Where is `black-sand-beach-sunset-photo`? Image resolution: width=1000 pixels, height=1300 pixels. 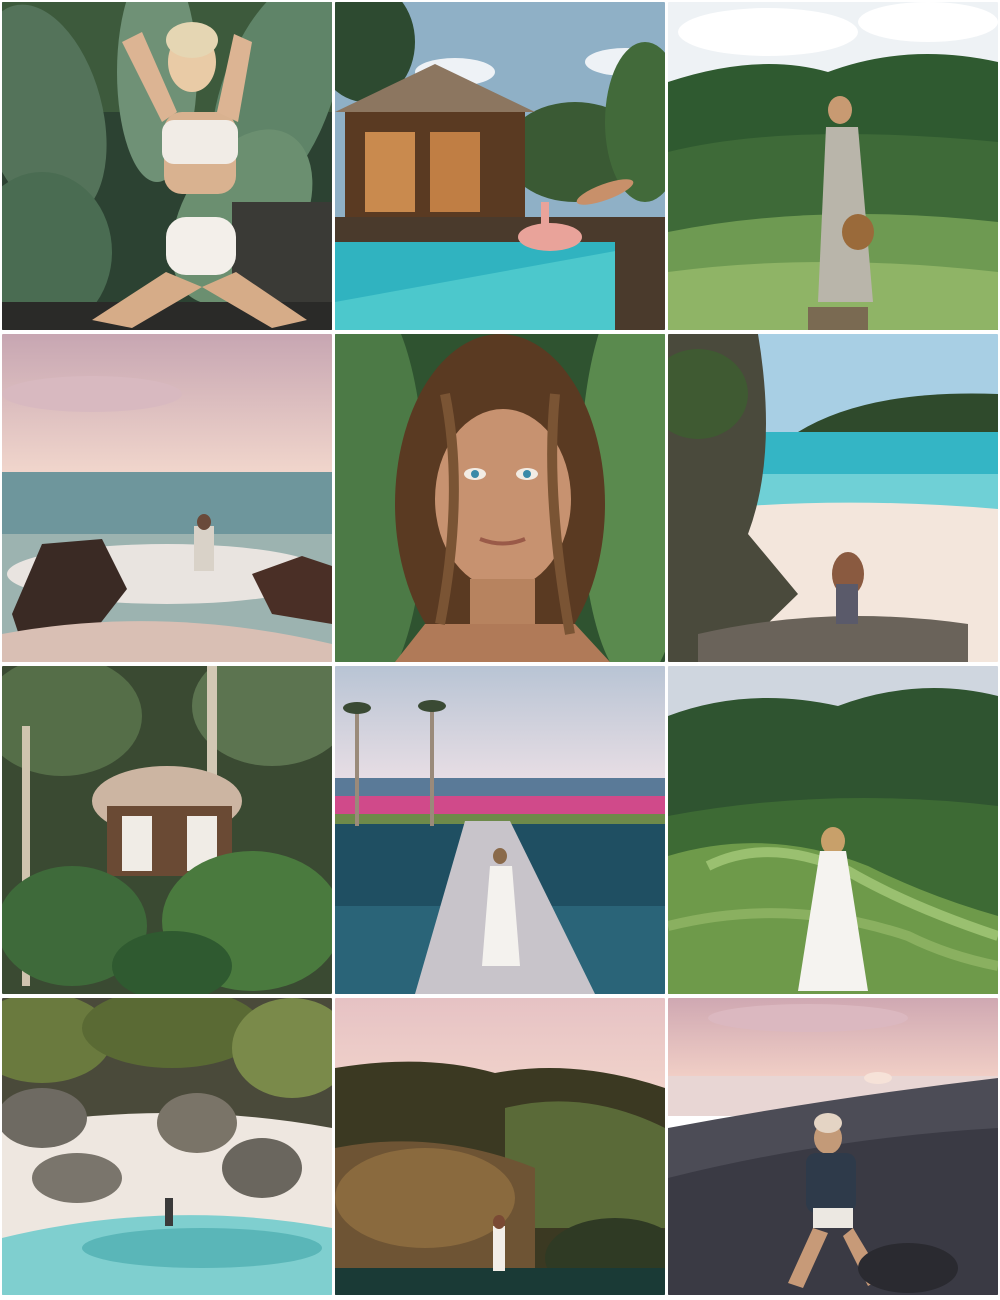 black-sand-beach-sunset-photo is located at coordinates (833, 1146).